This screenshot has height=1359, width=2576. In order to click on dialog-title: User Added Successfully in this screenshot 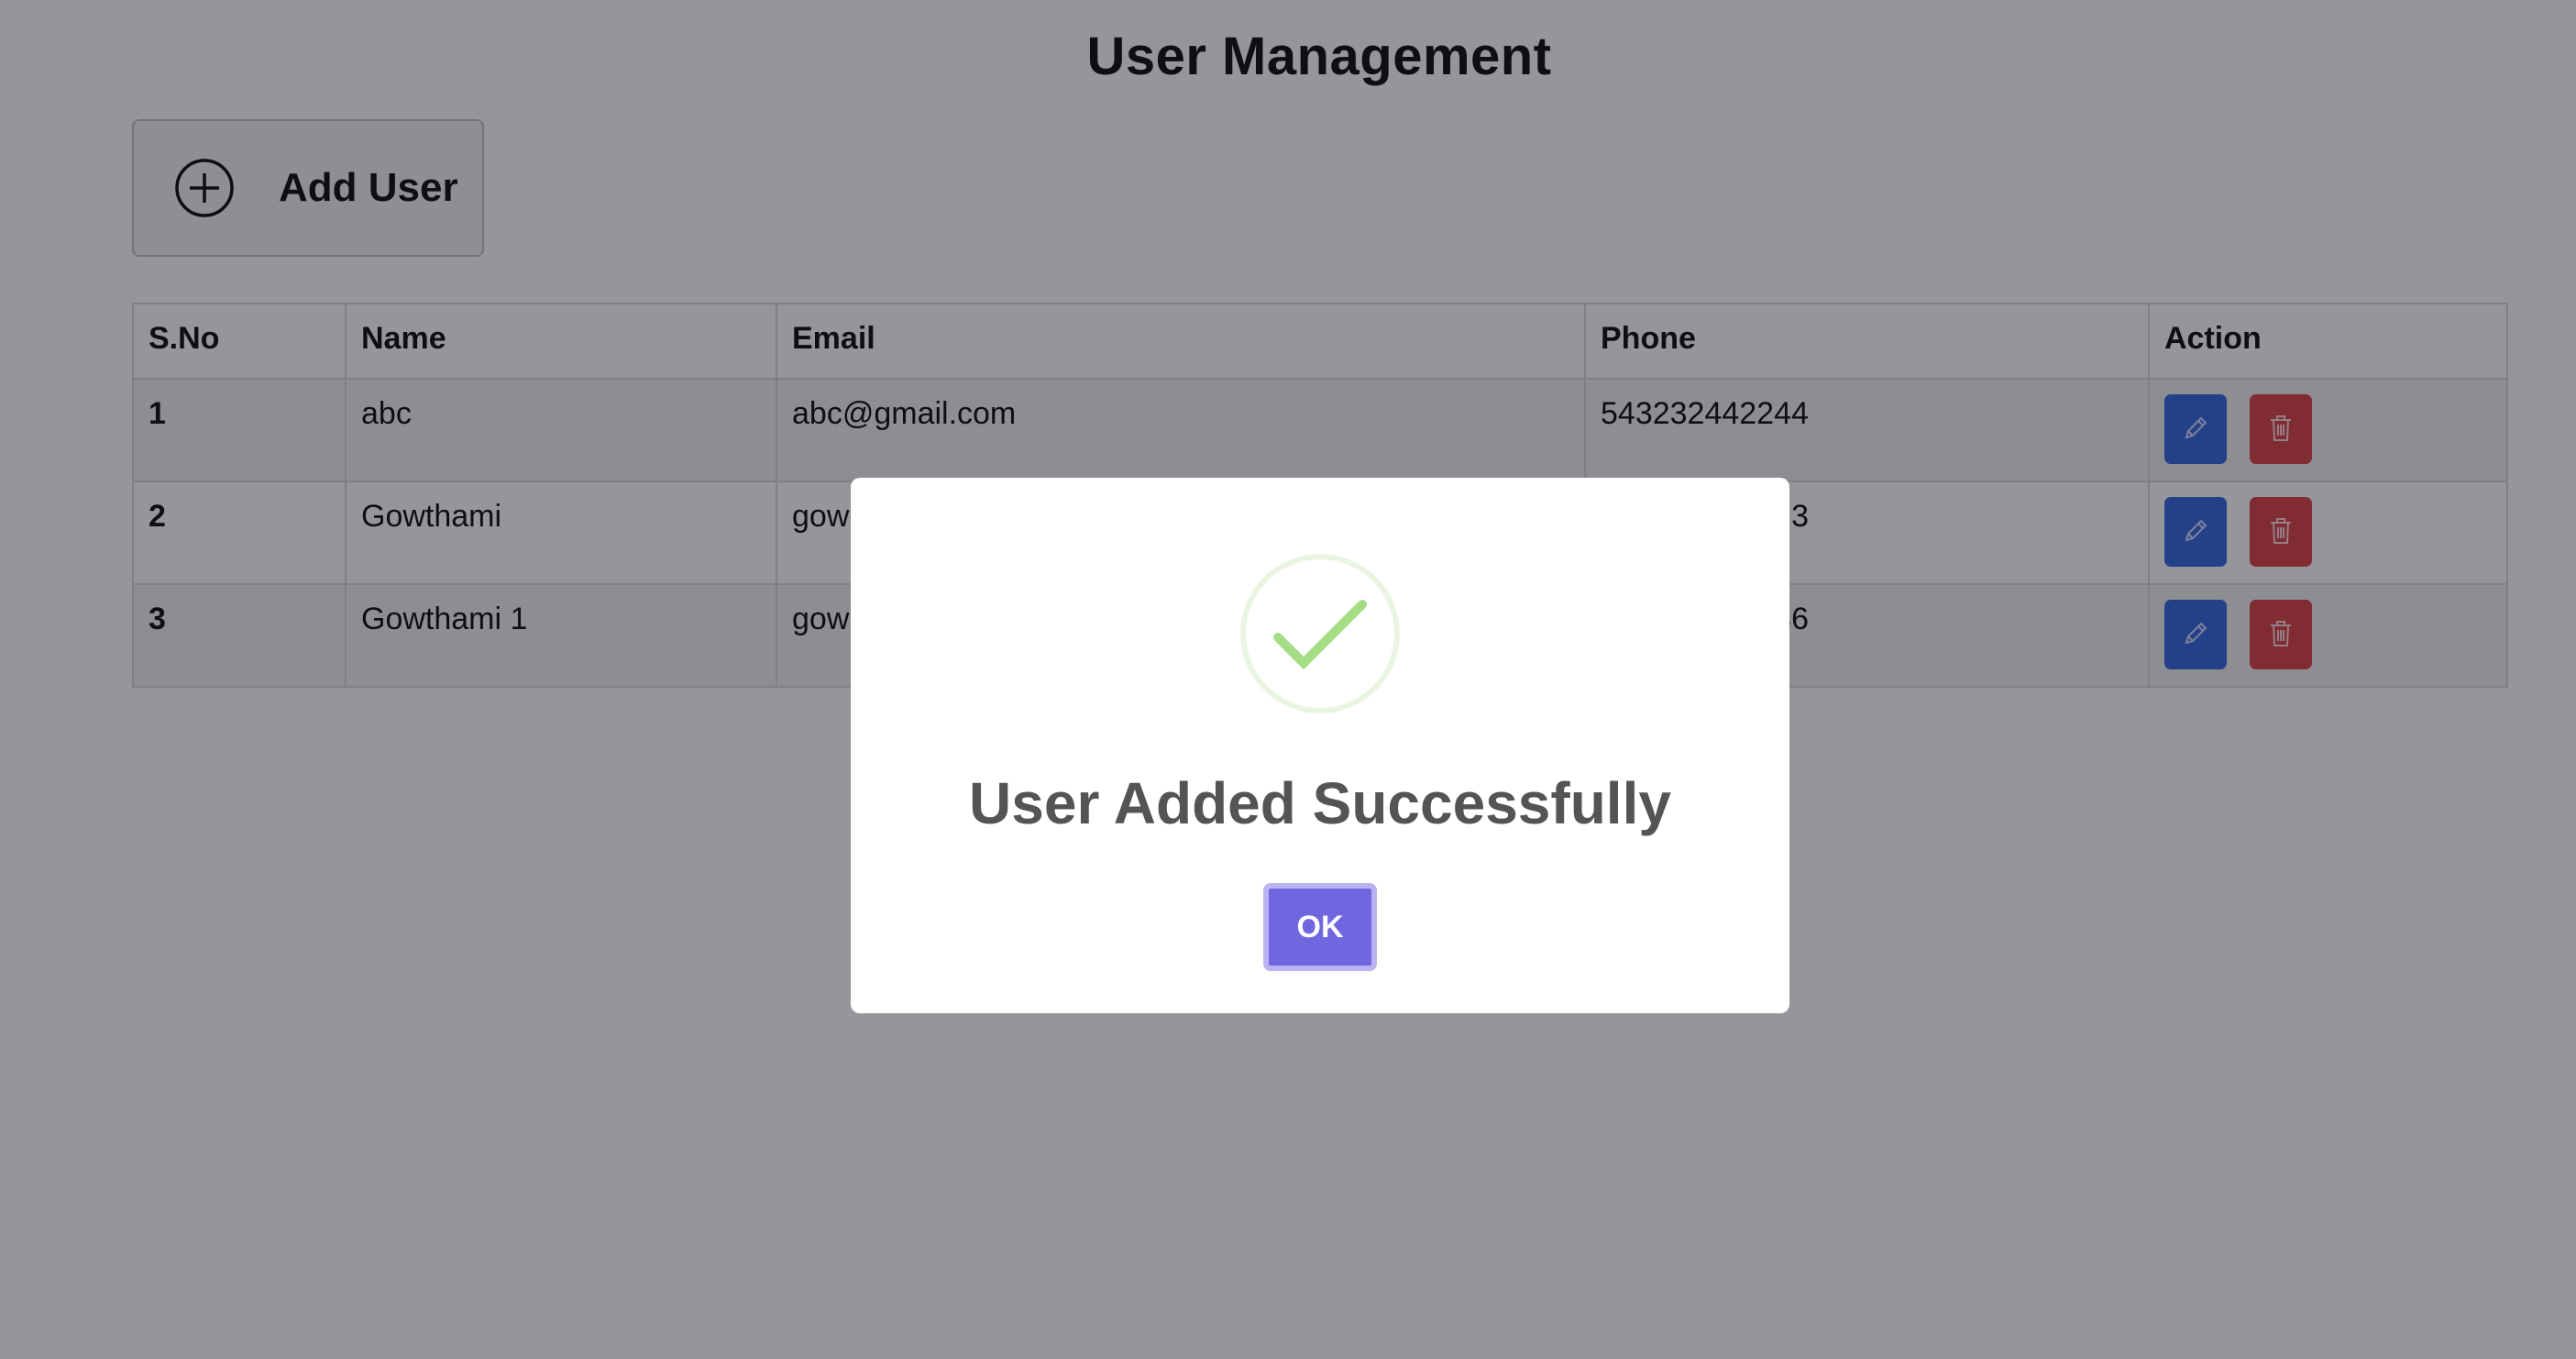, I will do `click(1320, 803)`.